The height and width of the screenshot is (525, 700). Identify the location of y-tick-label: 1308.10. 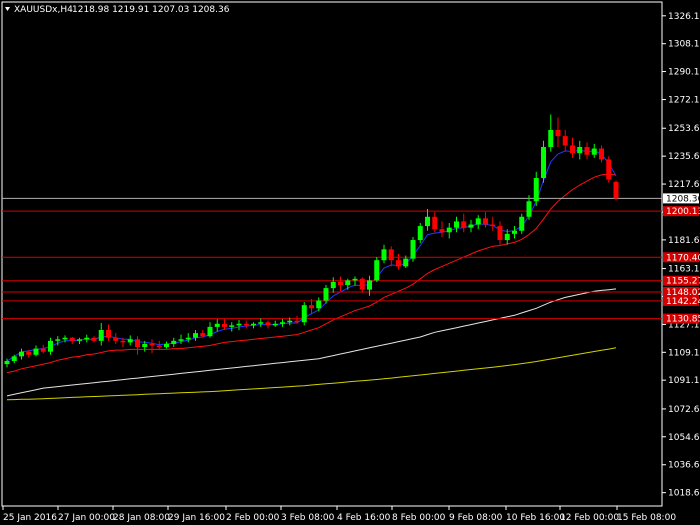
(684, 45).